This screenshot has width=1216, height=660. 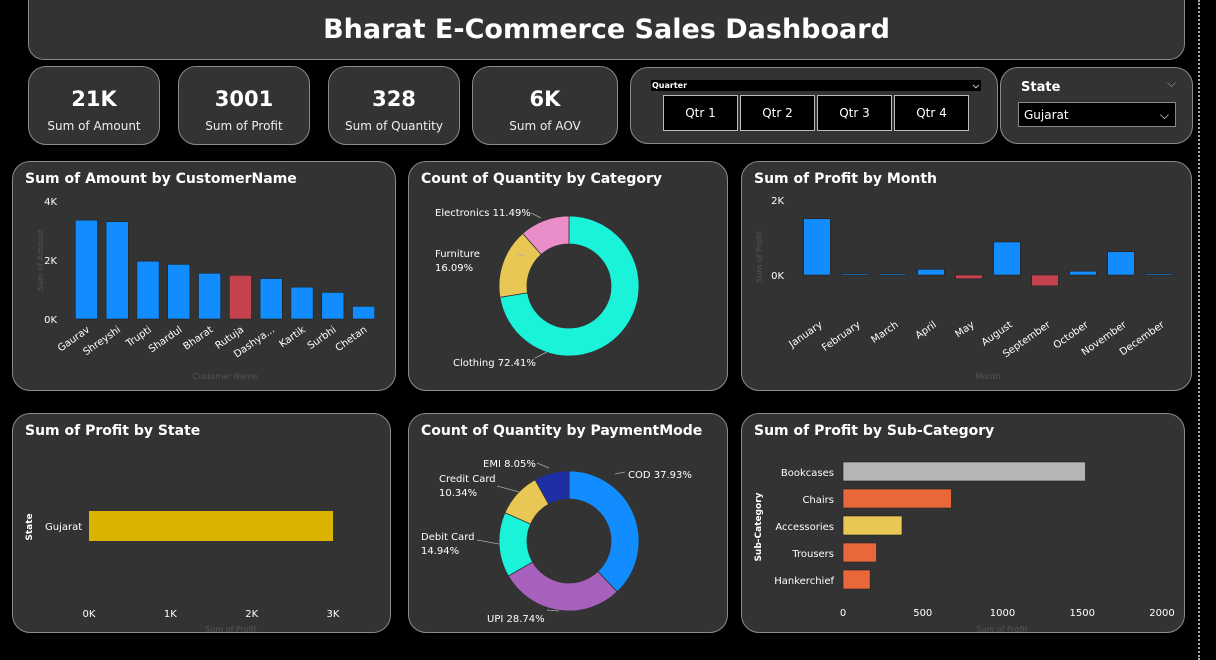 What do you see at coordinates (182, 572) in the screenshot?
I see `chart-profit-by-state: State Gujarat 0K 1K 2K 3K Sum of Profit` at bounding box center [182, 572].